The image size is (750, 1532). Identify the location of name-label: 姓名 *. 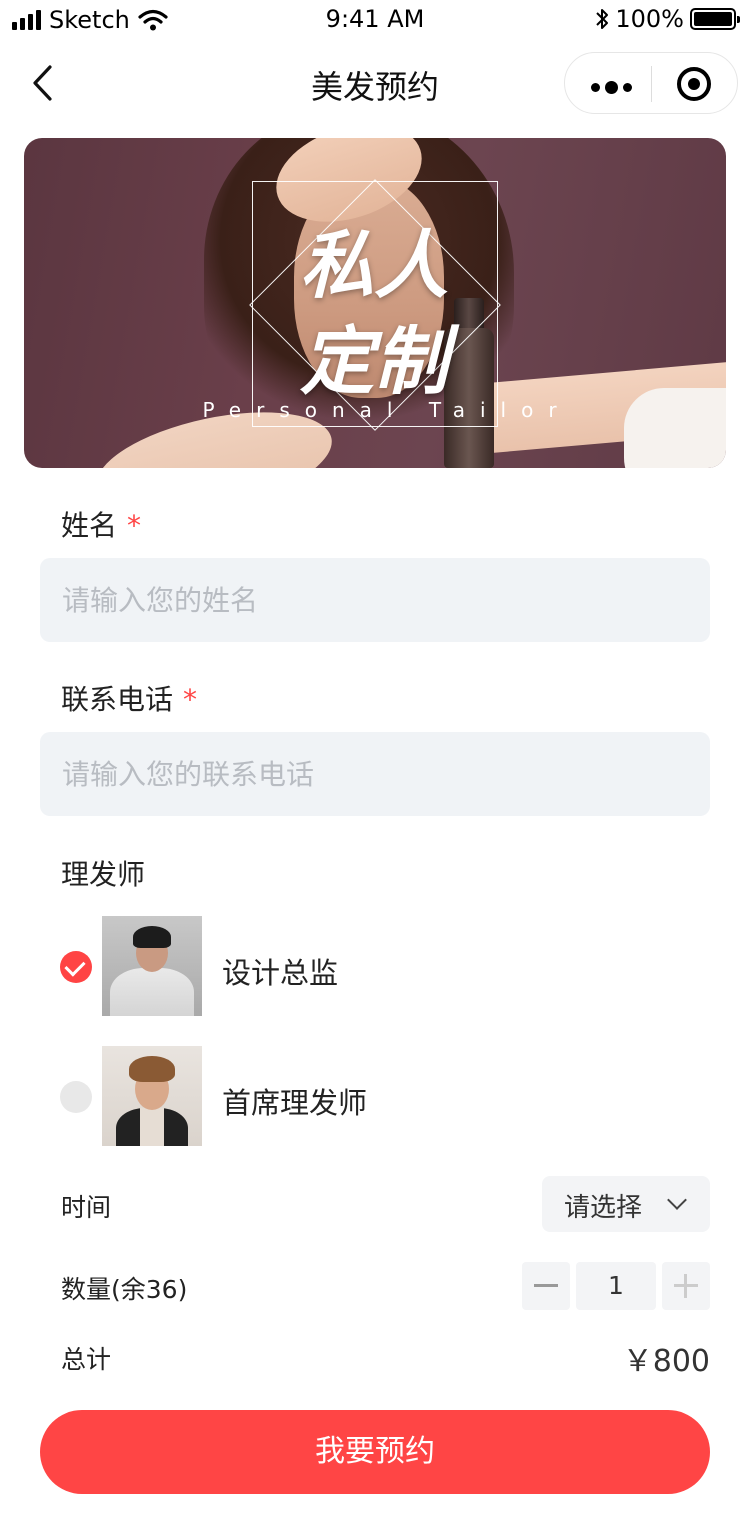
(101, 524).